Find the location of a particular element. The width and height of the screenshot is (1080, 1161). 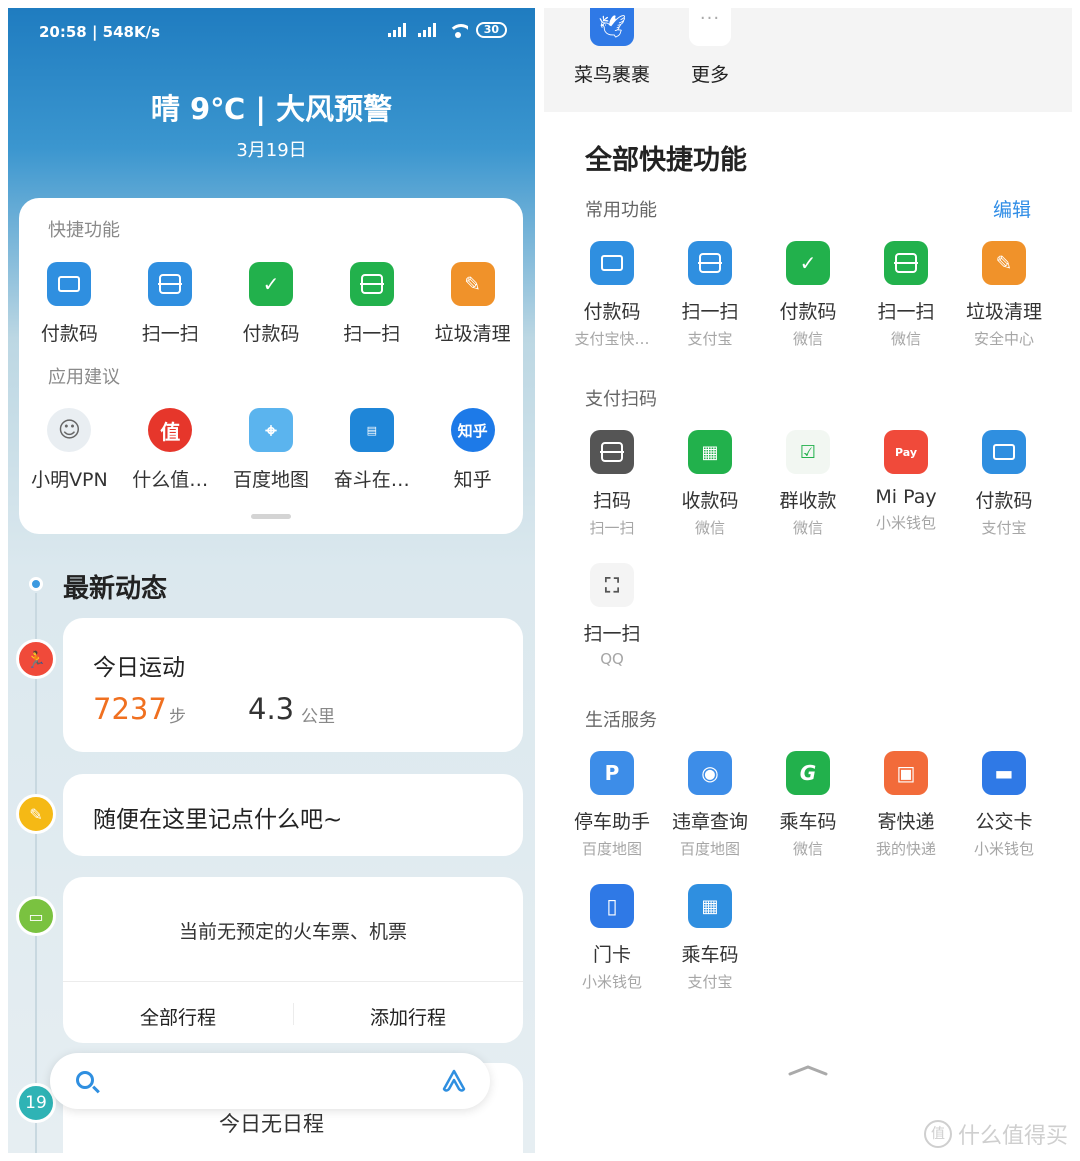

avatar-icon: ☺ is located at coordinates (69, 430).